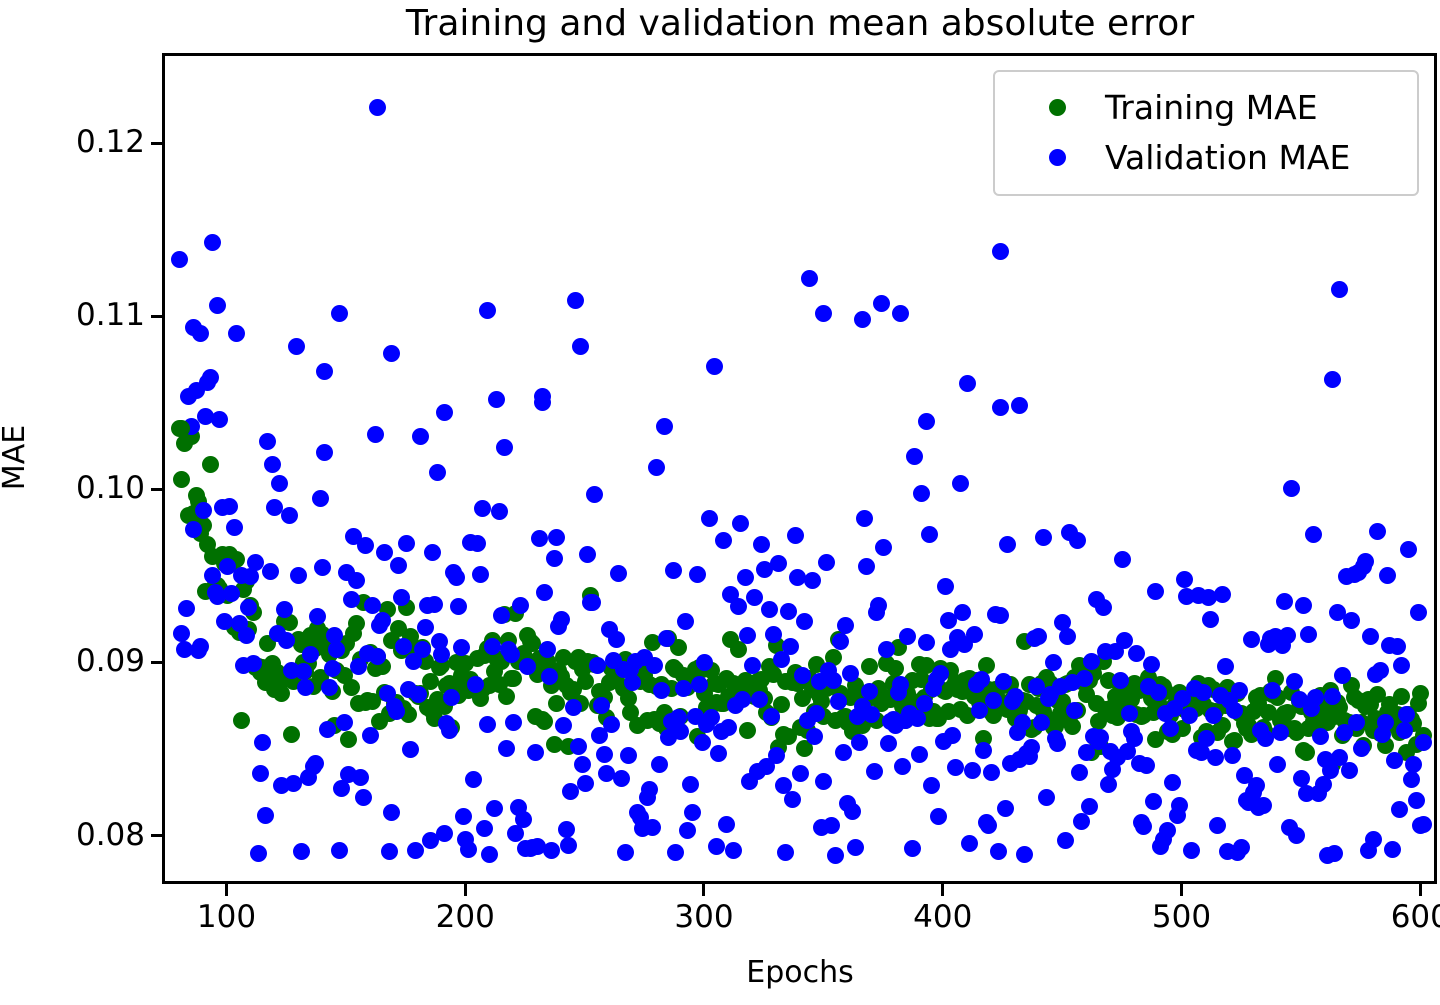 This screenshot has width=1440, height=1005. I want to click on legend: Training MAE Validation MAE, so click(1206, 133).